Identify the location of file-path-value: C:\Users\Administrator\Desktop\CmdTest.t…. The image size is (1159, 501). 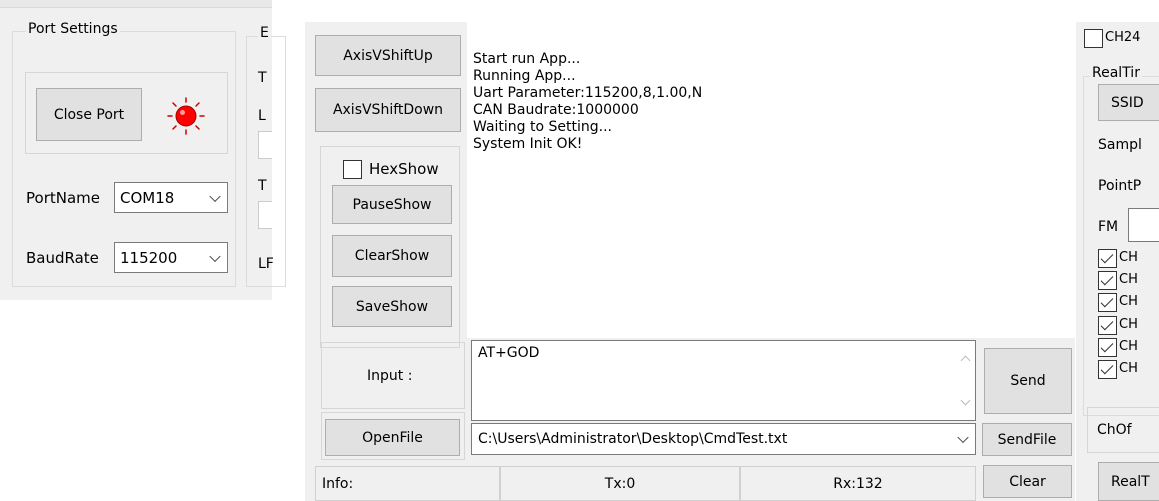
(633, 439).